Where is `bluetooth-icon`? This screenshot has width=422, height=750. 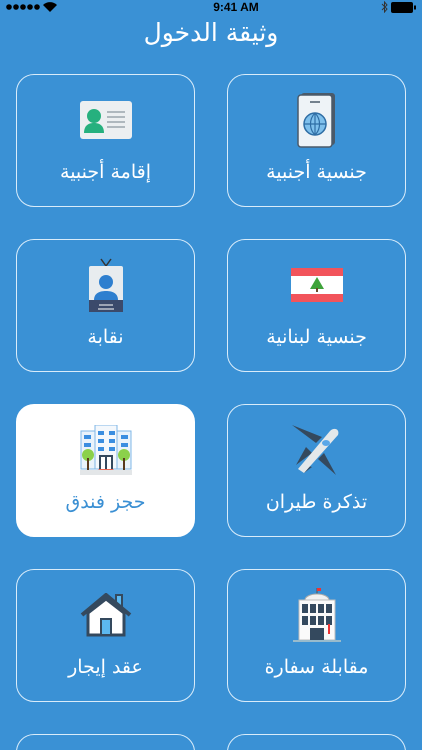
bluetooth-icon is located at coordinates (384, 7).